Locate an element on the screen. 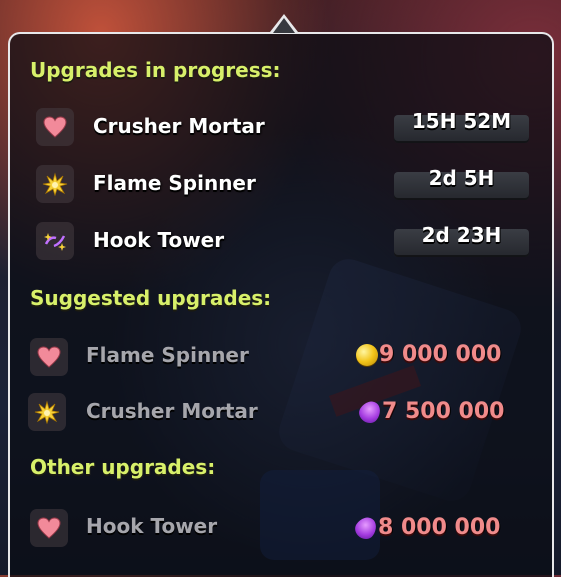 The width and height of the screenshot is (561, 577). upgrade-cost: 9 000 000 is located at coordinates (428, 354).